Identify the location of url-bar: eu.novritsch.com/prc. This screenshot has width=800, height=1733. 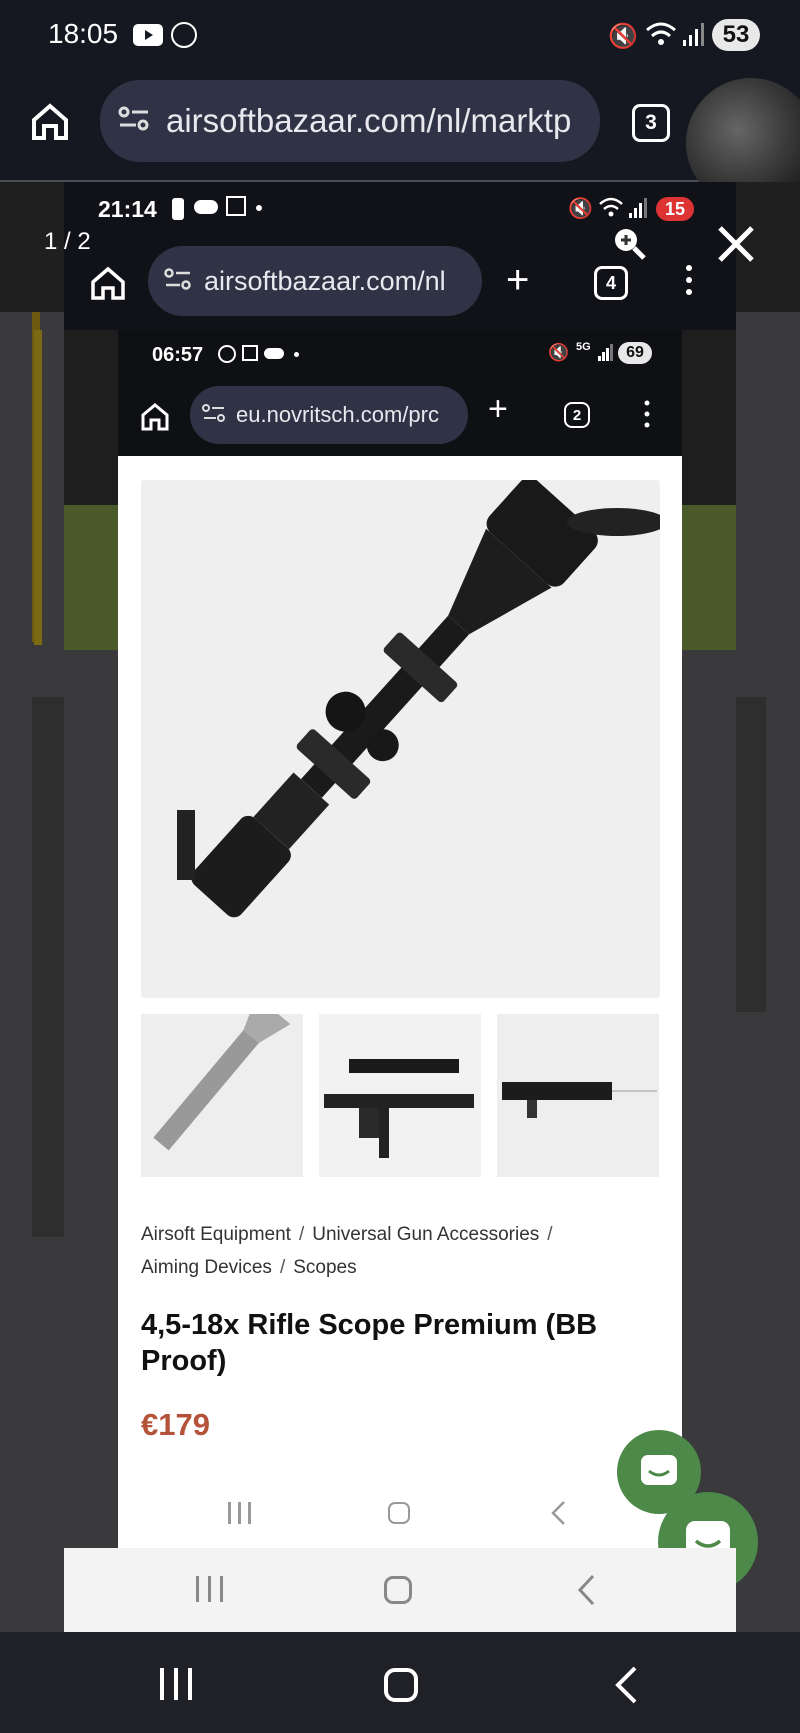
(329, 415).